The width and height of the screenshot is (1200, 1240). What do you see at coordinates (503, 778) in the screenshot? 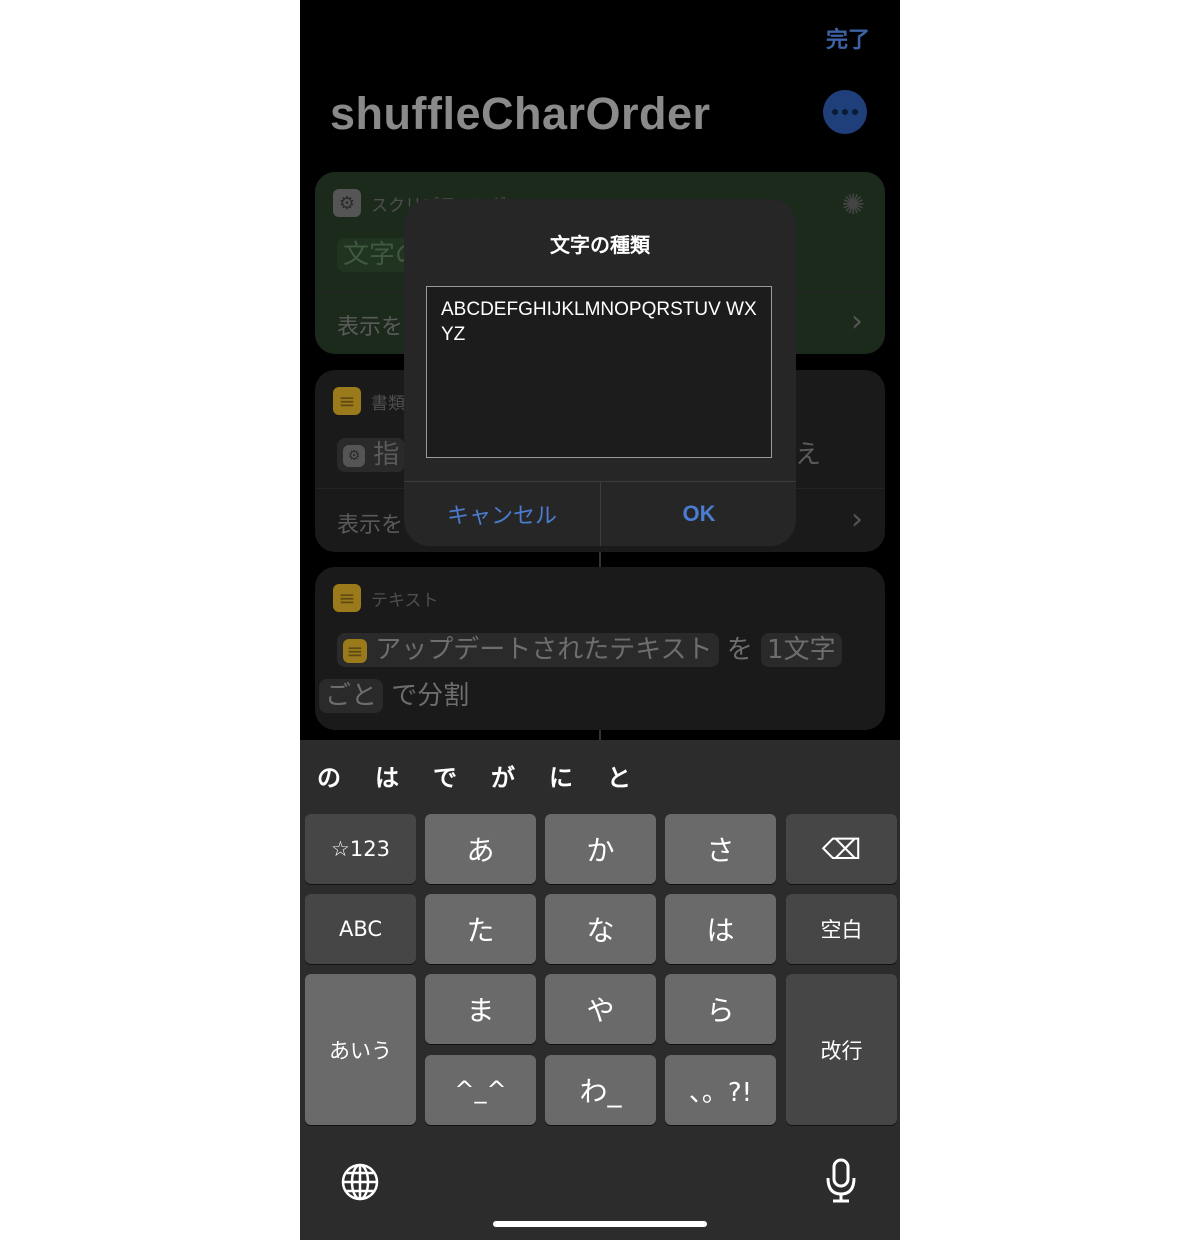
I see `candidate-item: が` at bounding box center [503, 778].